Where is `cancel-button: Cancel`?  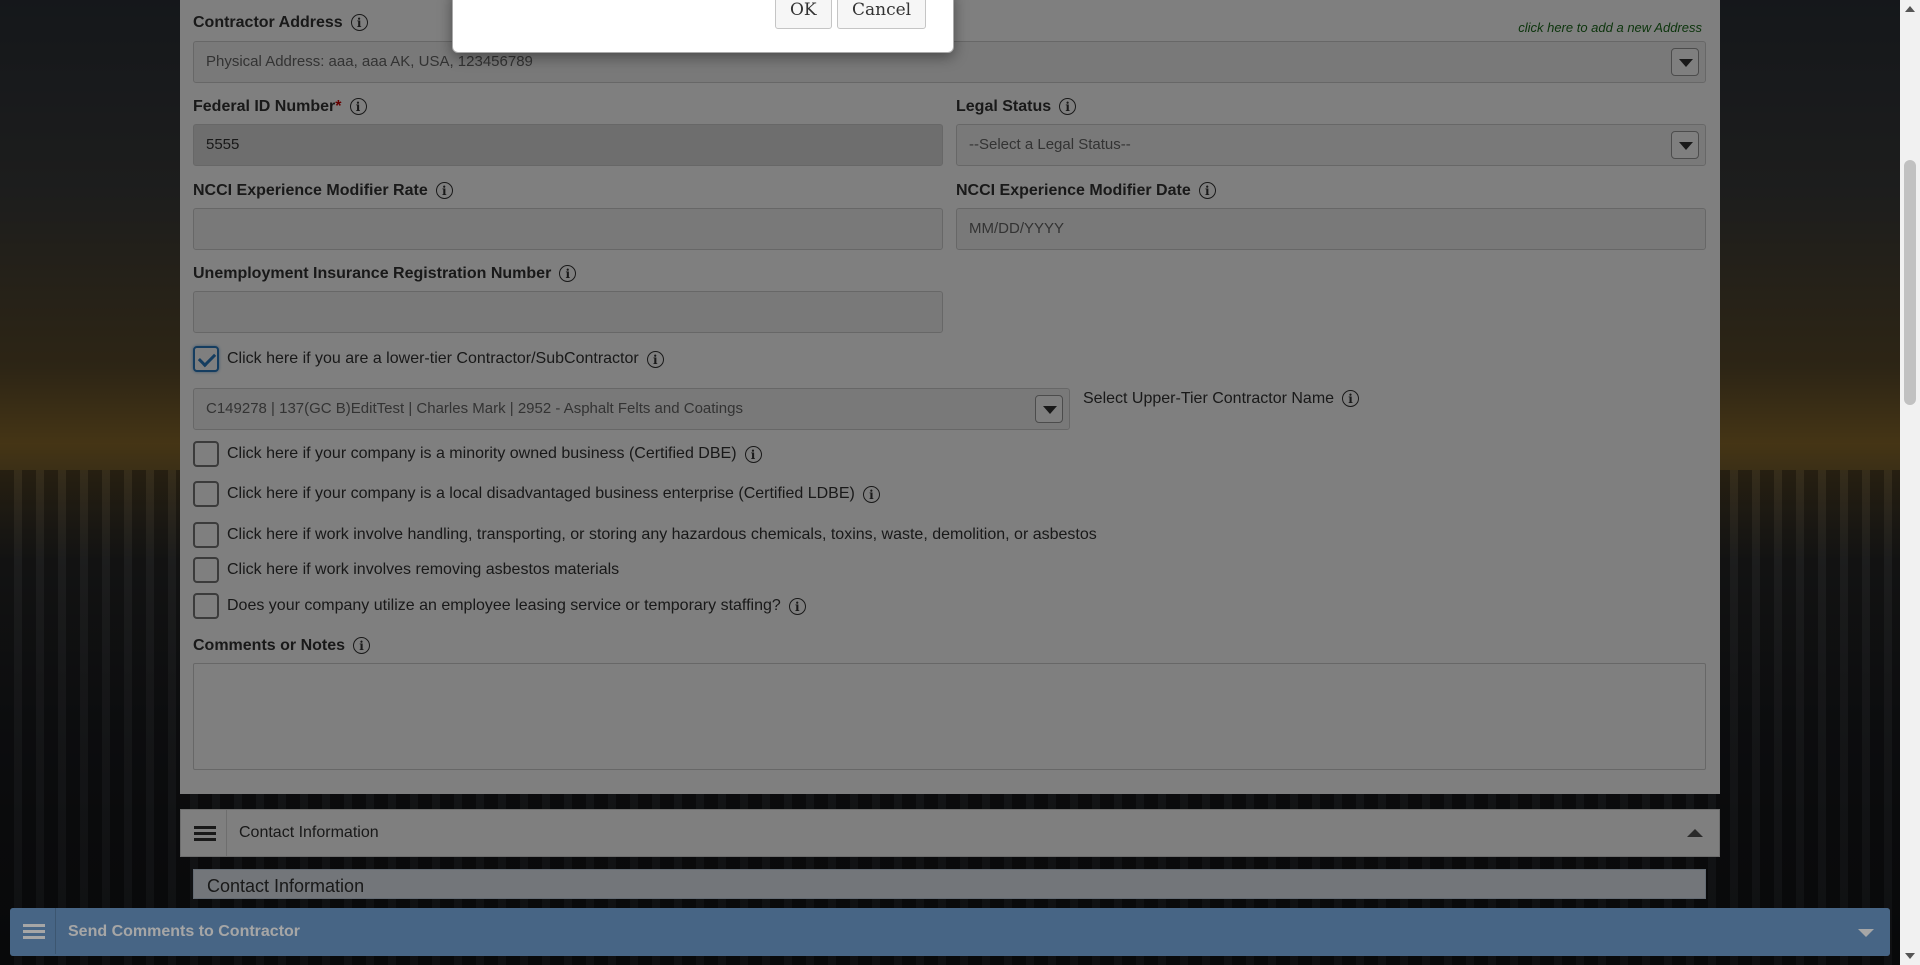
cancel-button: Cancel is located at coordinates (882, 14).